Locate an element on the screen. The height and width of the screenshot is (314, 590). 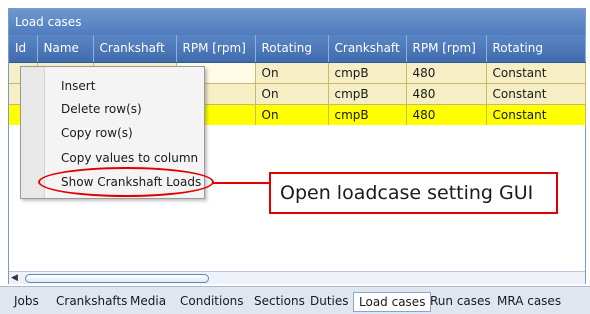
column-header-rotating-2: Rotating is located at coordinates (536, 49).